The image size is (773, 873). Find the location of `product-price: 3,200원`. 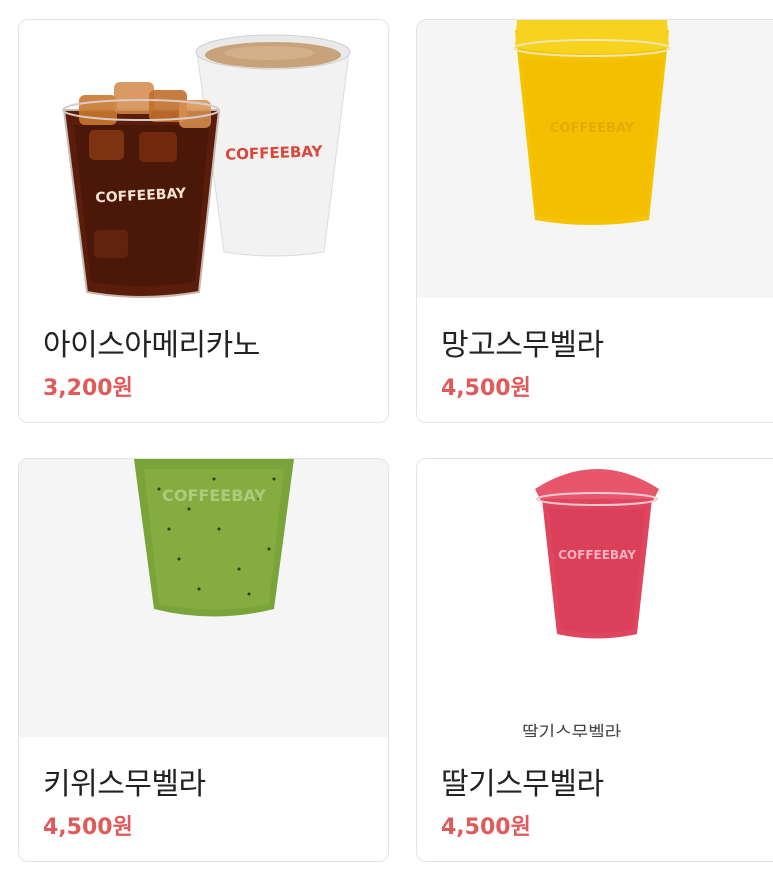

product-price: 3,200원 is located at coordinates (88, 388).